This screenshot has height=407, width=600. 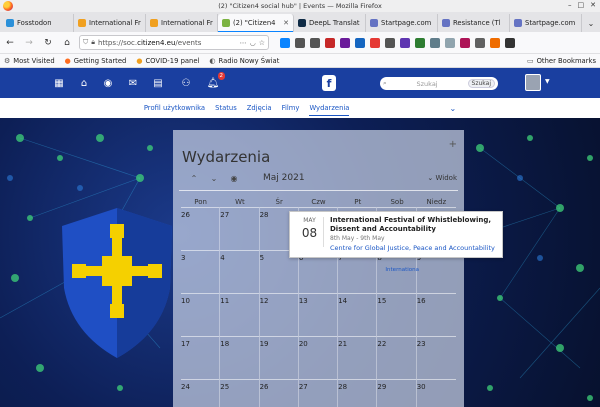 What do you see at coordinates (436, 202) in the screenshot?
I see `weekday-label: Niedz` at bounding box center [436, 202].